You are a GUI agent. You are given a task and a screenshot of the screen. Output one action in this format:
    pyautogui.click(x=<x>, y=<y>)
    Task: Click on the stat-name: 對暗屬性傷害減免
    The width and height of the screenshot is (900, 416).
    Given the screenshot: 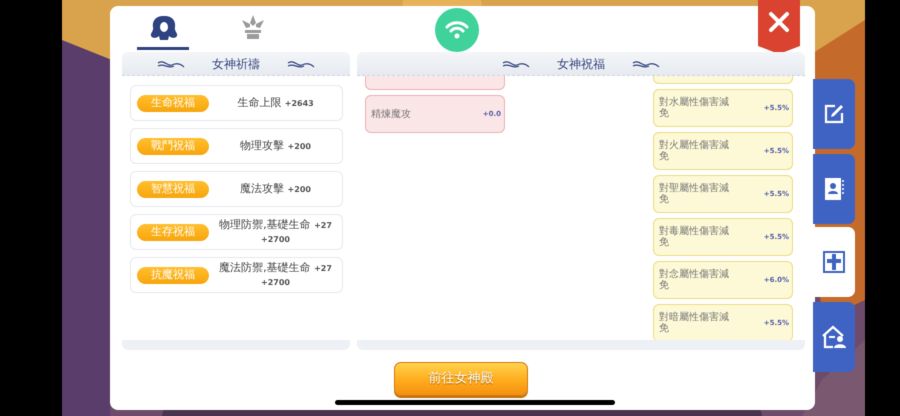 What is the action you would take?
    pyautogui.click(x=694, y=323)
    